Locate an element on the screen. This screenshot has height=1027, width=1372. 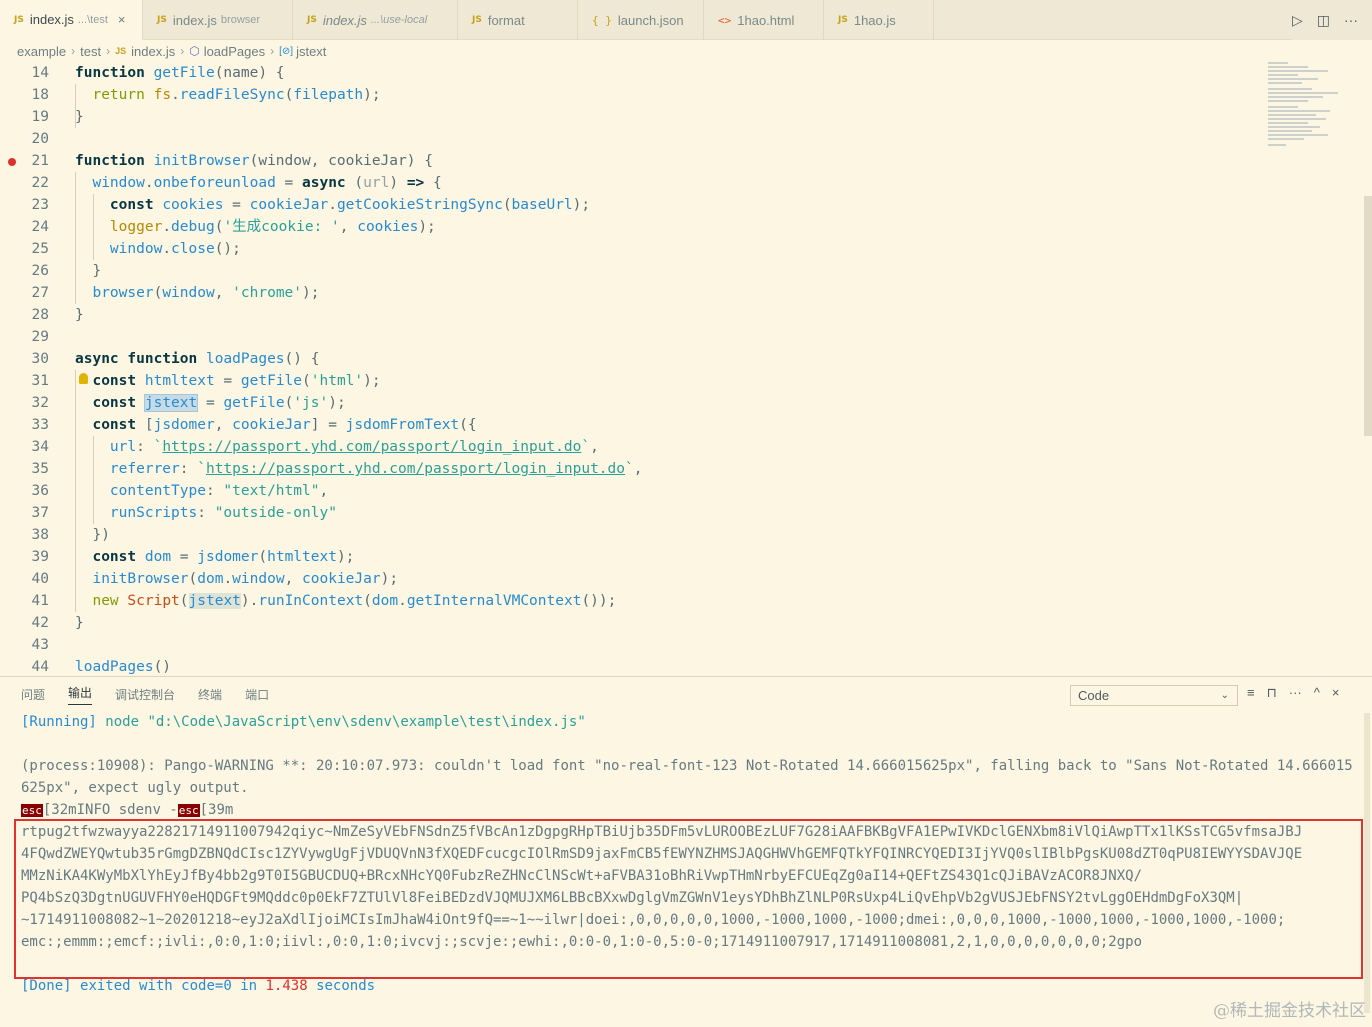
panel-scrollbar is located at coordinates (1367, 863).